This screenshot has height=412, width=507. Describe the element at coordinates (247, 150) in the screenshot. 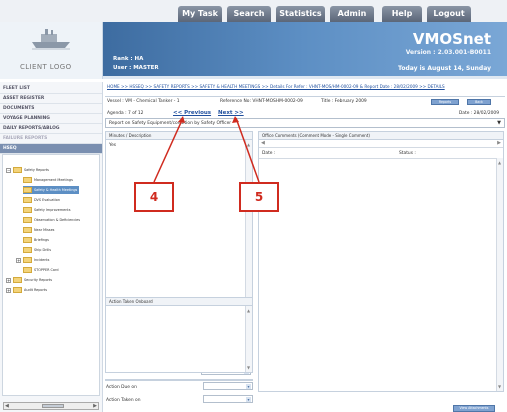

I see `callout-5-arrow` at that location.